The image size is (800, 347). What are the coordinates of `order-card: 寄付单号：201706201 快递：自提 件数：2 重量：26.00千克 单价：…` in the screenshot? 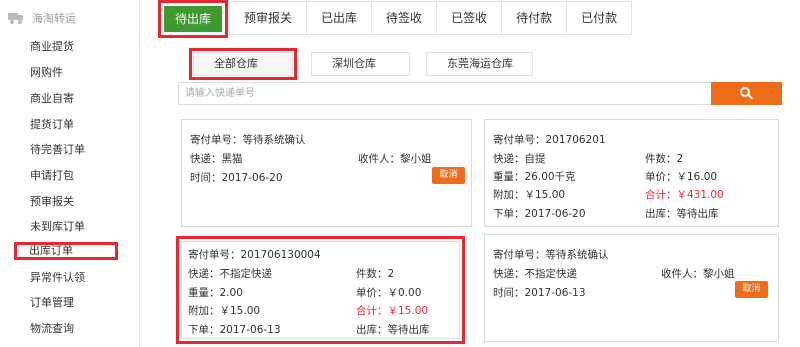 It's located at (631, 173).